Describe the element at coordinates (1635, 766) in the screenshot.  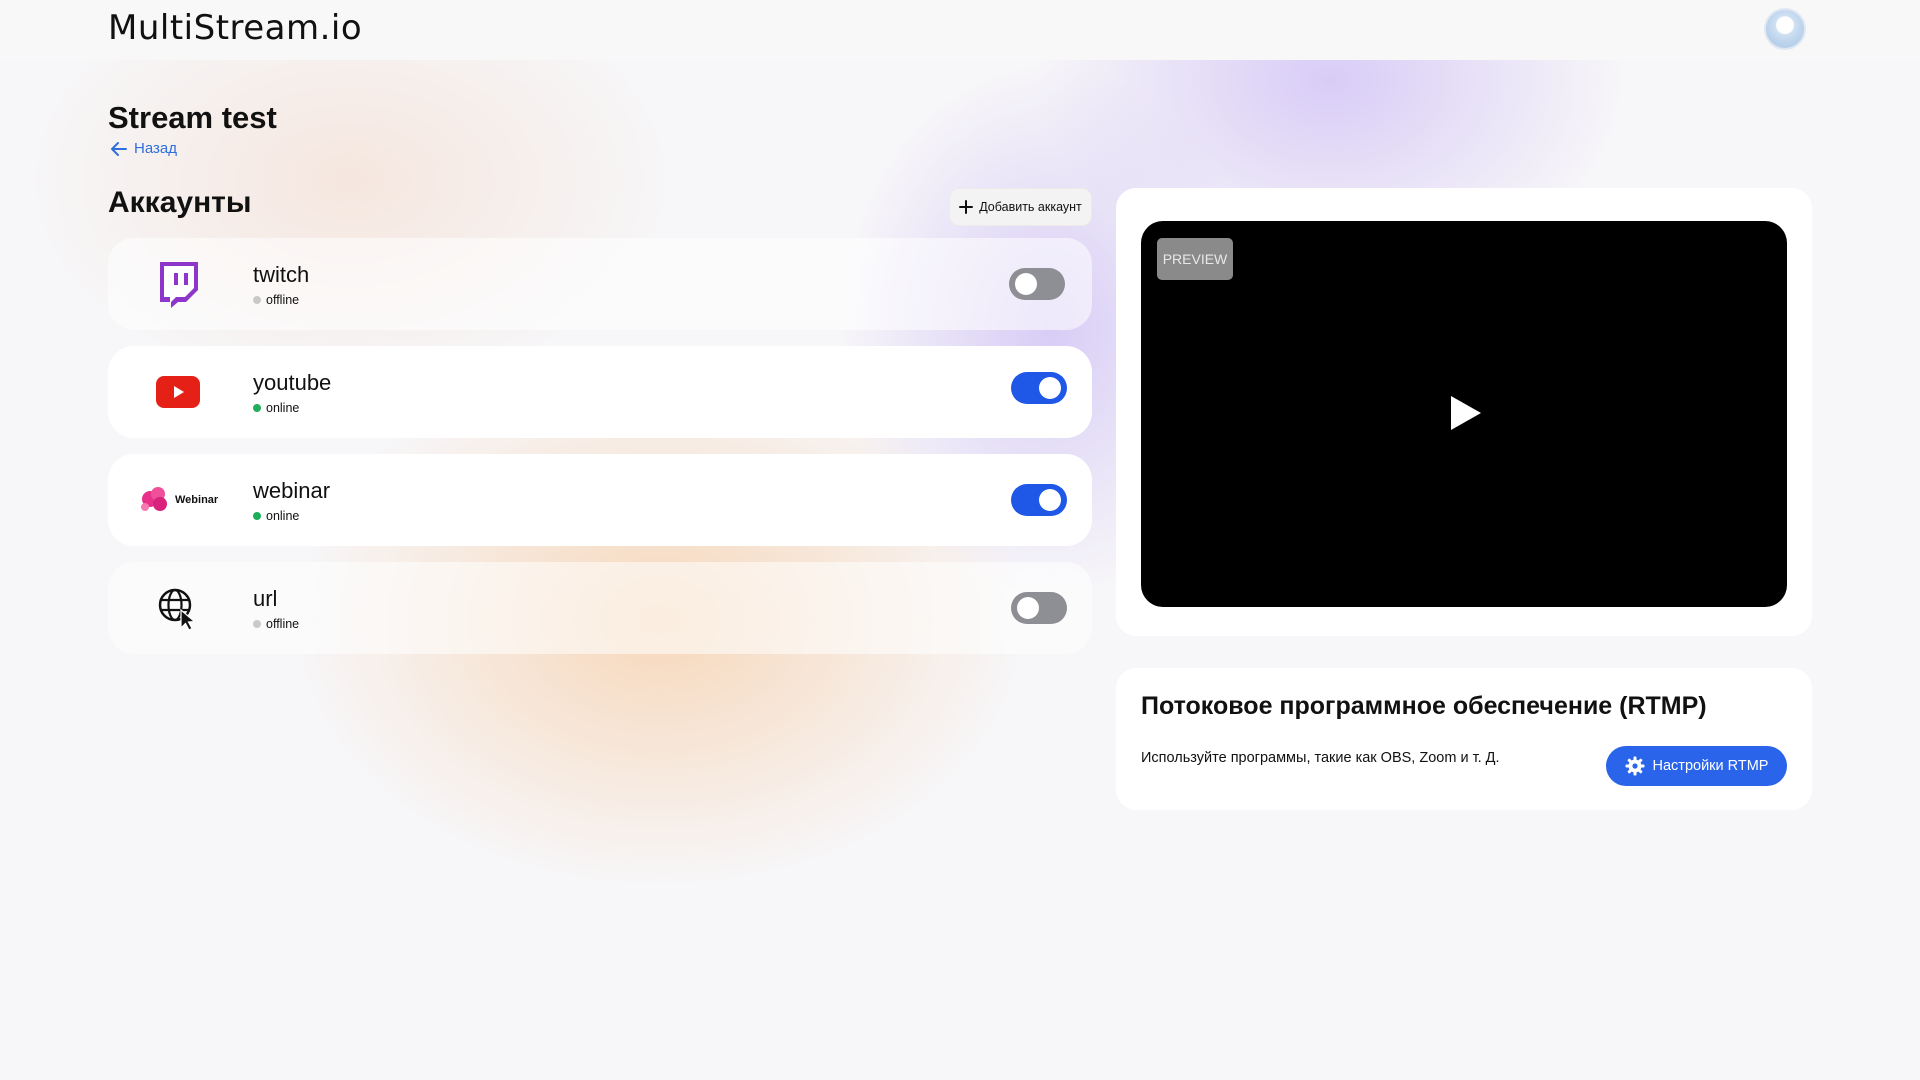
I see `gear-icon` at that location.